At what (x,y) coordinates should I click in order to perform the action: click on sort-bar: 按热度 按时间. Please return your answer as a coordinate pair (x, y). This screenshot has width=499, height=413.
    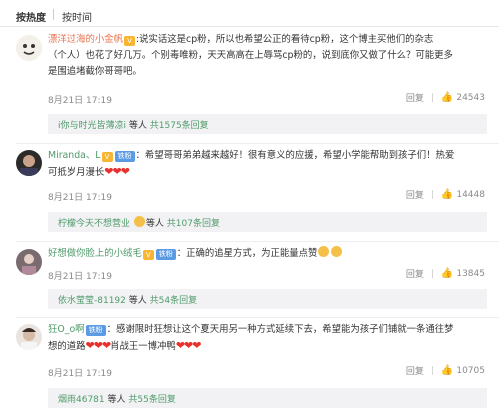
    Looking at the image, I should click on (249, 13).